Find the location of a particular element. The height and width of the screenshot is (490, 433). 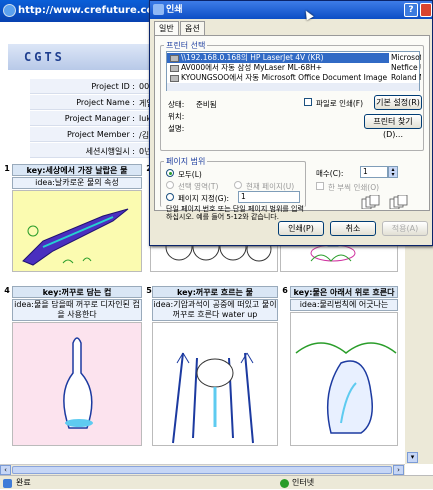

horizontal-scrollbar: ‹ › is located at coordinates (202, 469).